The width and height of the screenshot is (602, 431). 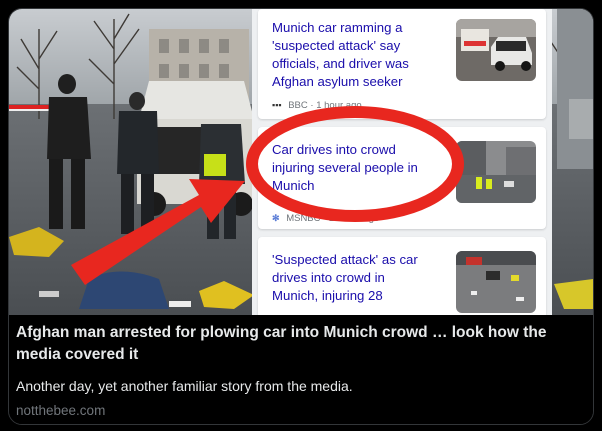 I want to click on red-arrow-icon, so click(x=158, y=232).